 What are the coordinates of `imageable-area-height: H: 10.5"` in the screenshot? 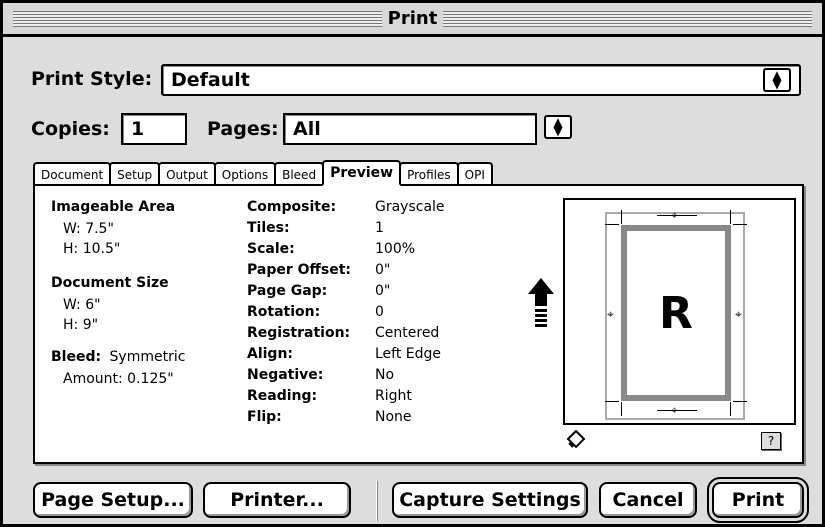 It's located at (92, 249).